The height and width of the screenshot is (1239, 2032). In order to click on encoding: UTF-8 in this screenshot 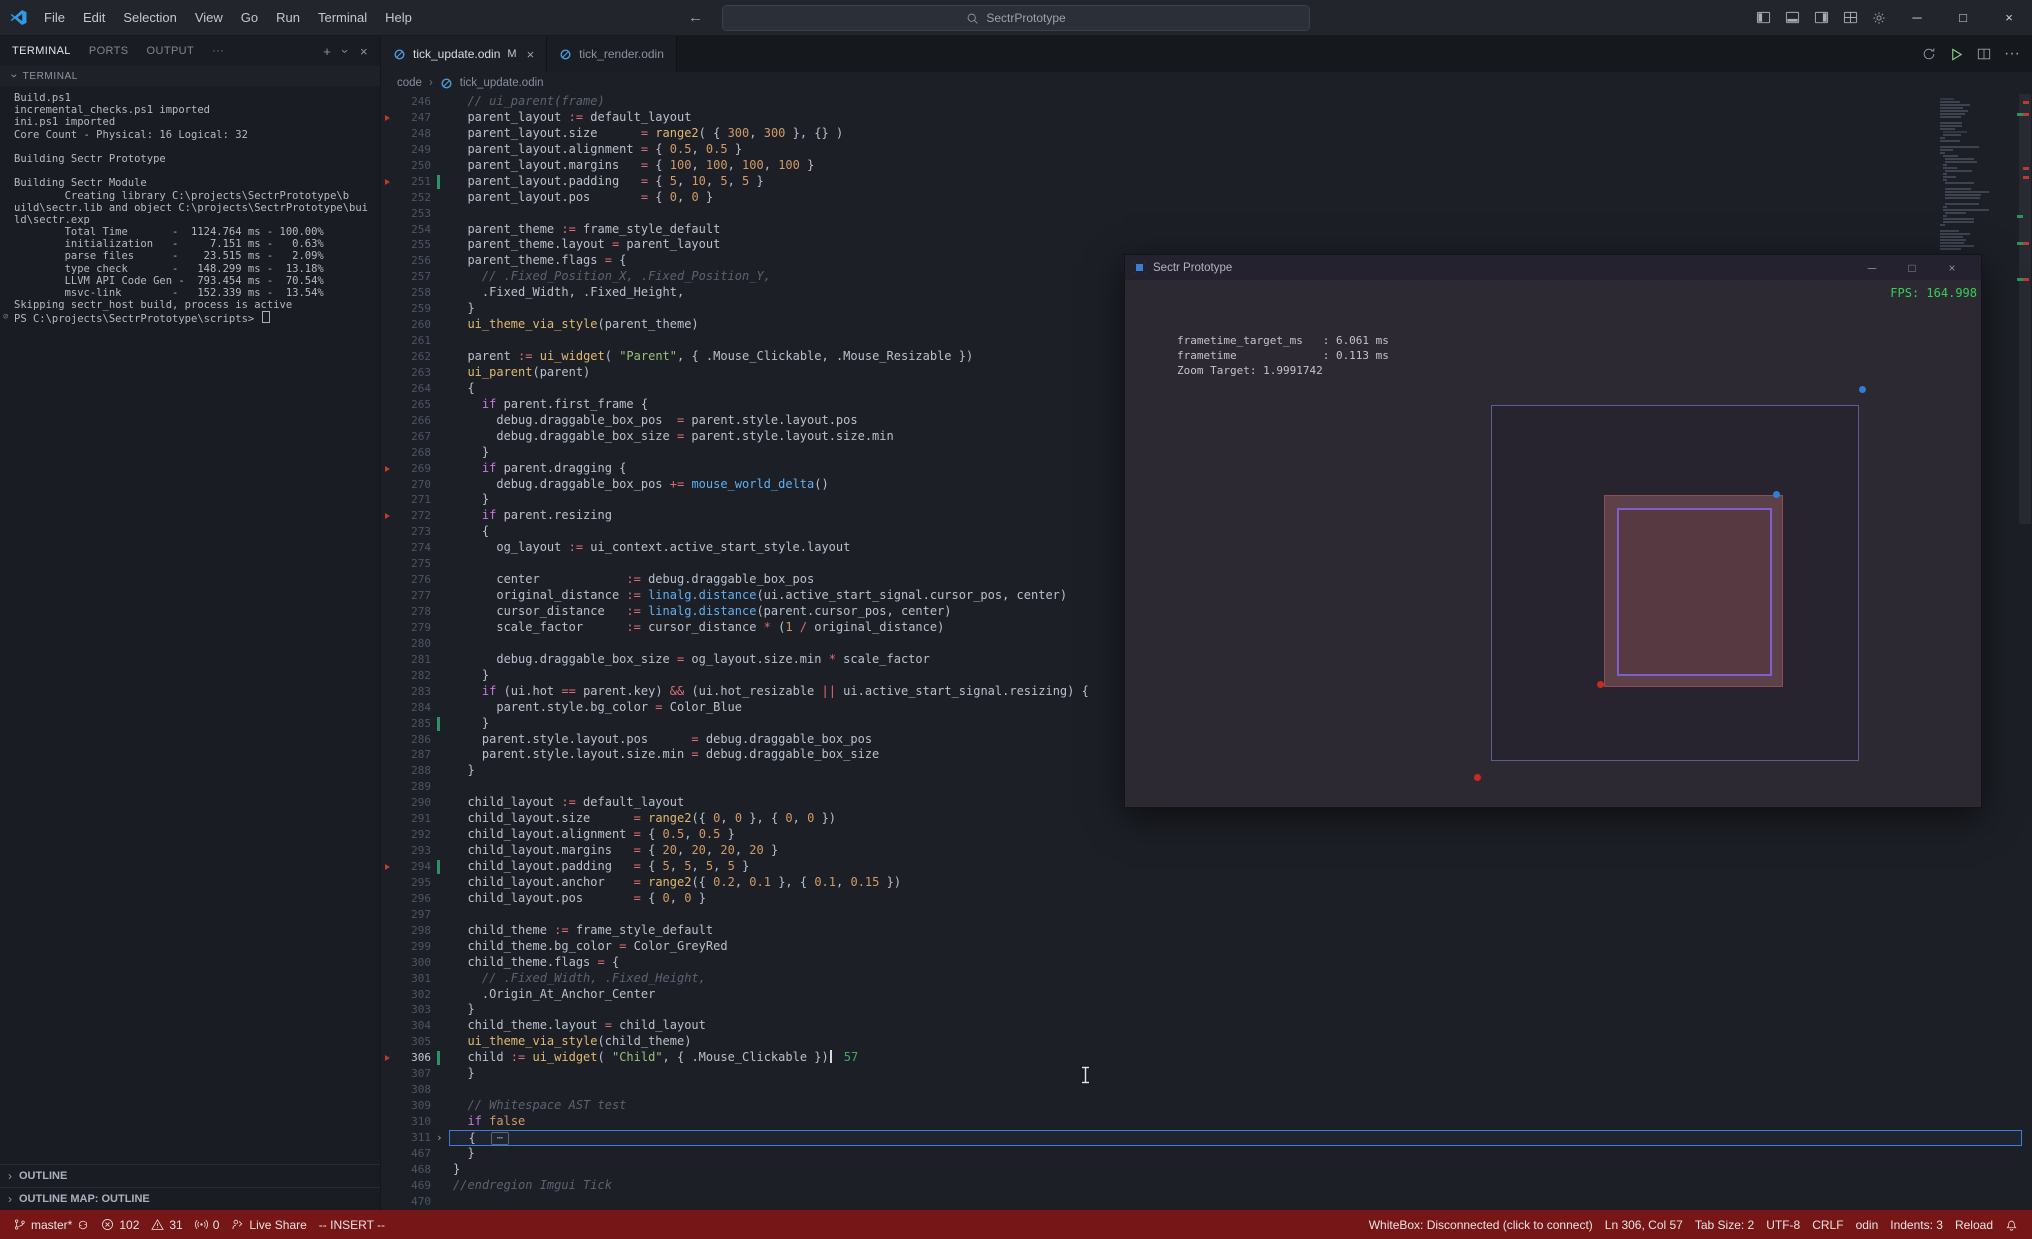, I will do `click(1783, 1225)`.